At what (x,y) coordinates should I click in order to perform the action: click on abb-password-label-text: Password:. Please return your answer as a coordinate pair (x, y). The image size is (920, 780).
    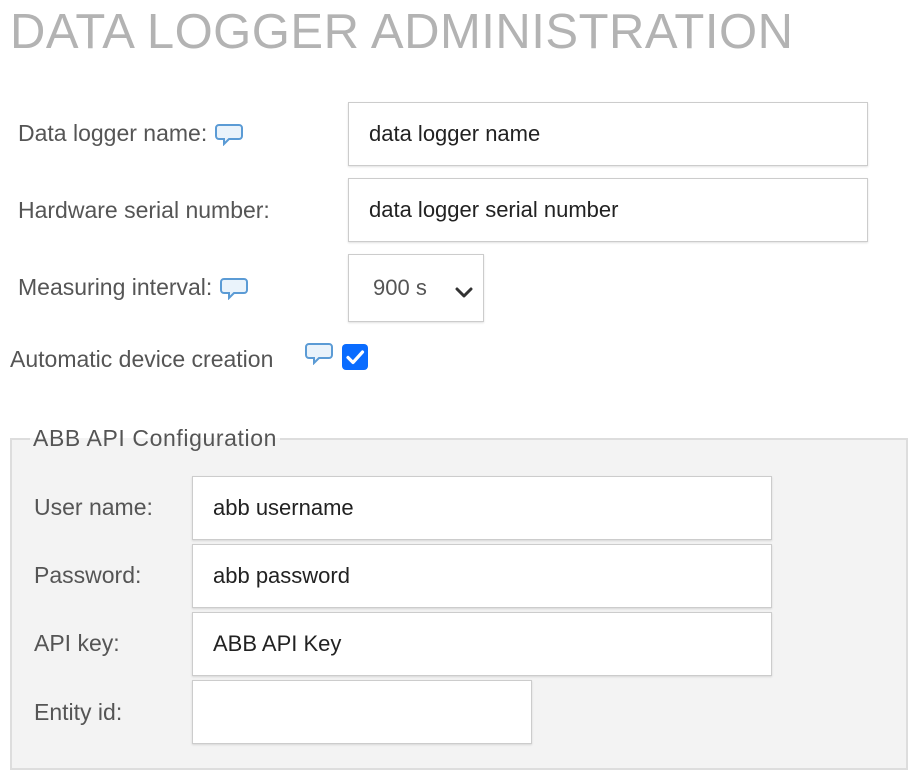
    Looking at the image, I should click on (88, 575).